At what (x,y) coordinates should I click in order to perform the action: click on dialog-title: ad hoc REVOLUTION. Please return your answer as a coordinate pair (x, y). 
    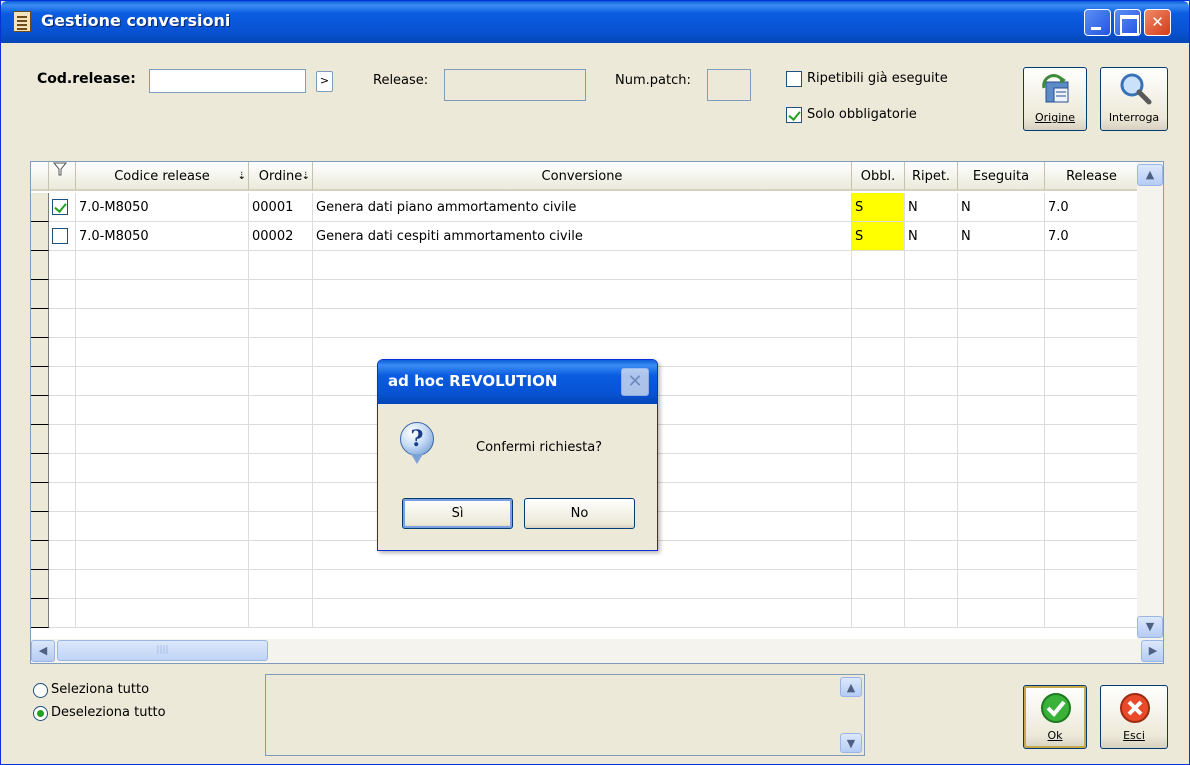
    Looking at the image, I should click on (473, 381).